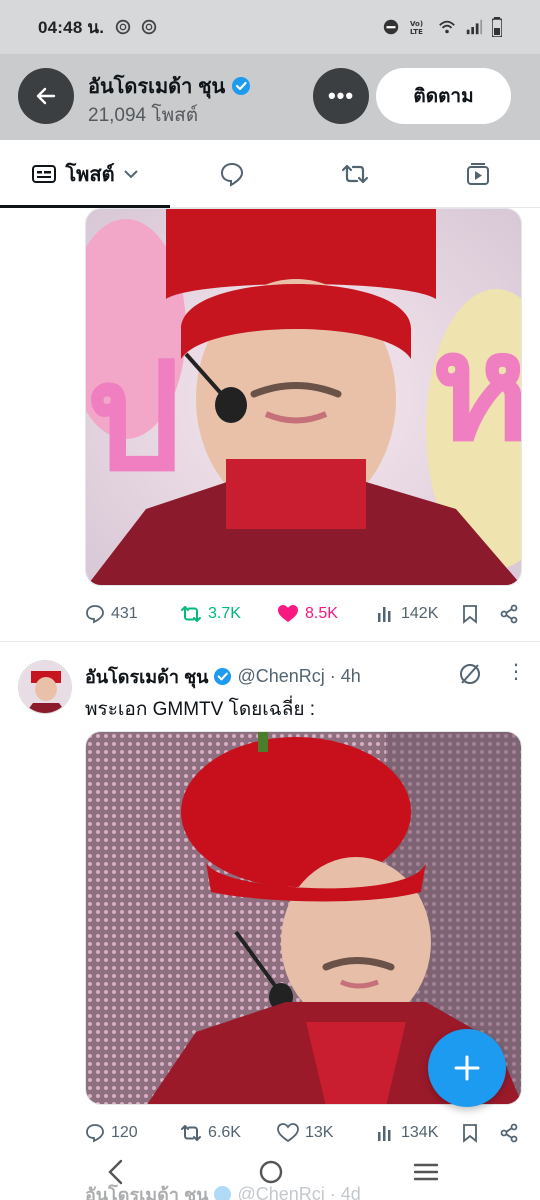  I want to click on tweet2-text: พระเอก GMMTV โดยเฉลี่ย :, so click(200, 709).